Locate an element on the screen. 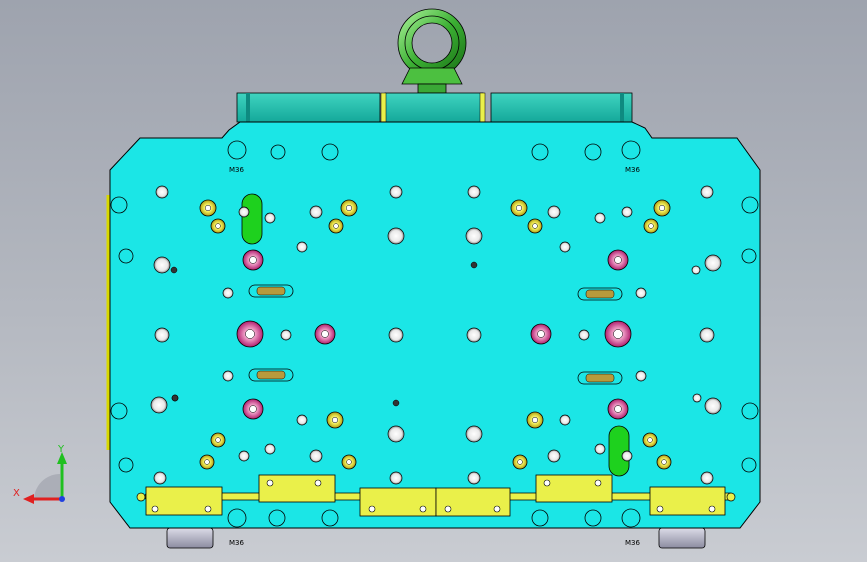 This screenshot has width=867, height=562. z-axis-dot is located at coordinates (62, 499).